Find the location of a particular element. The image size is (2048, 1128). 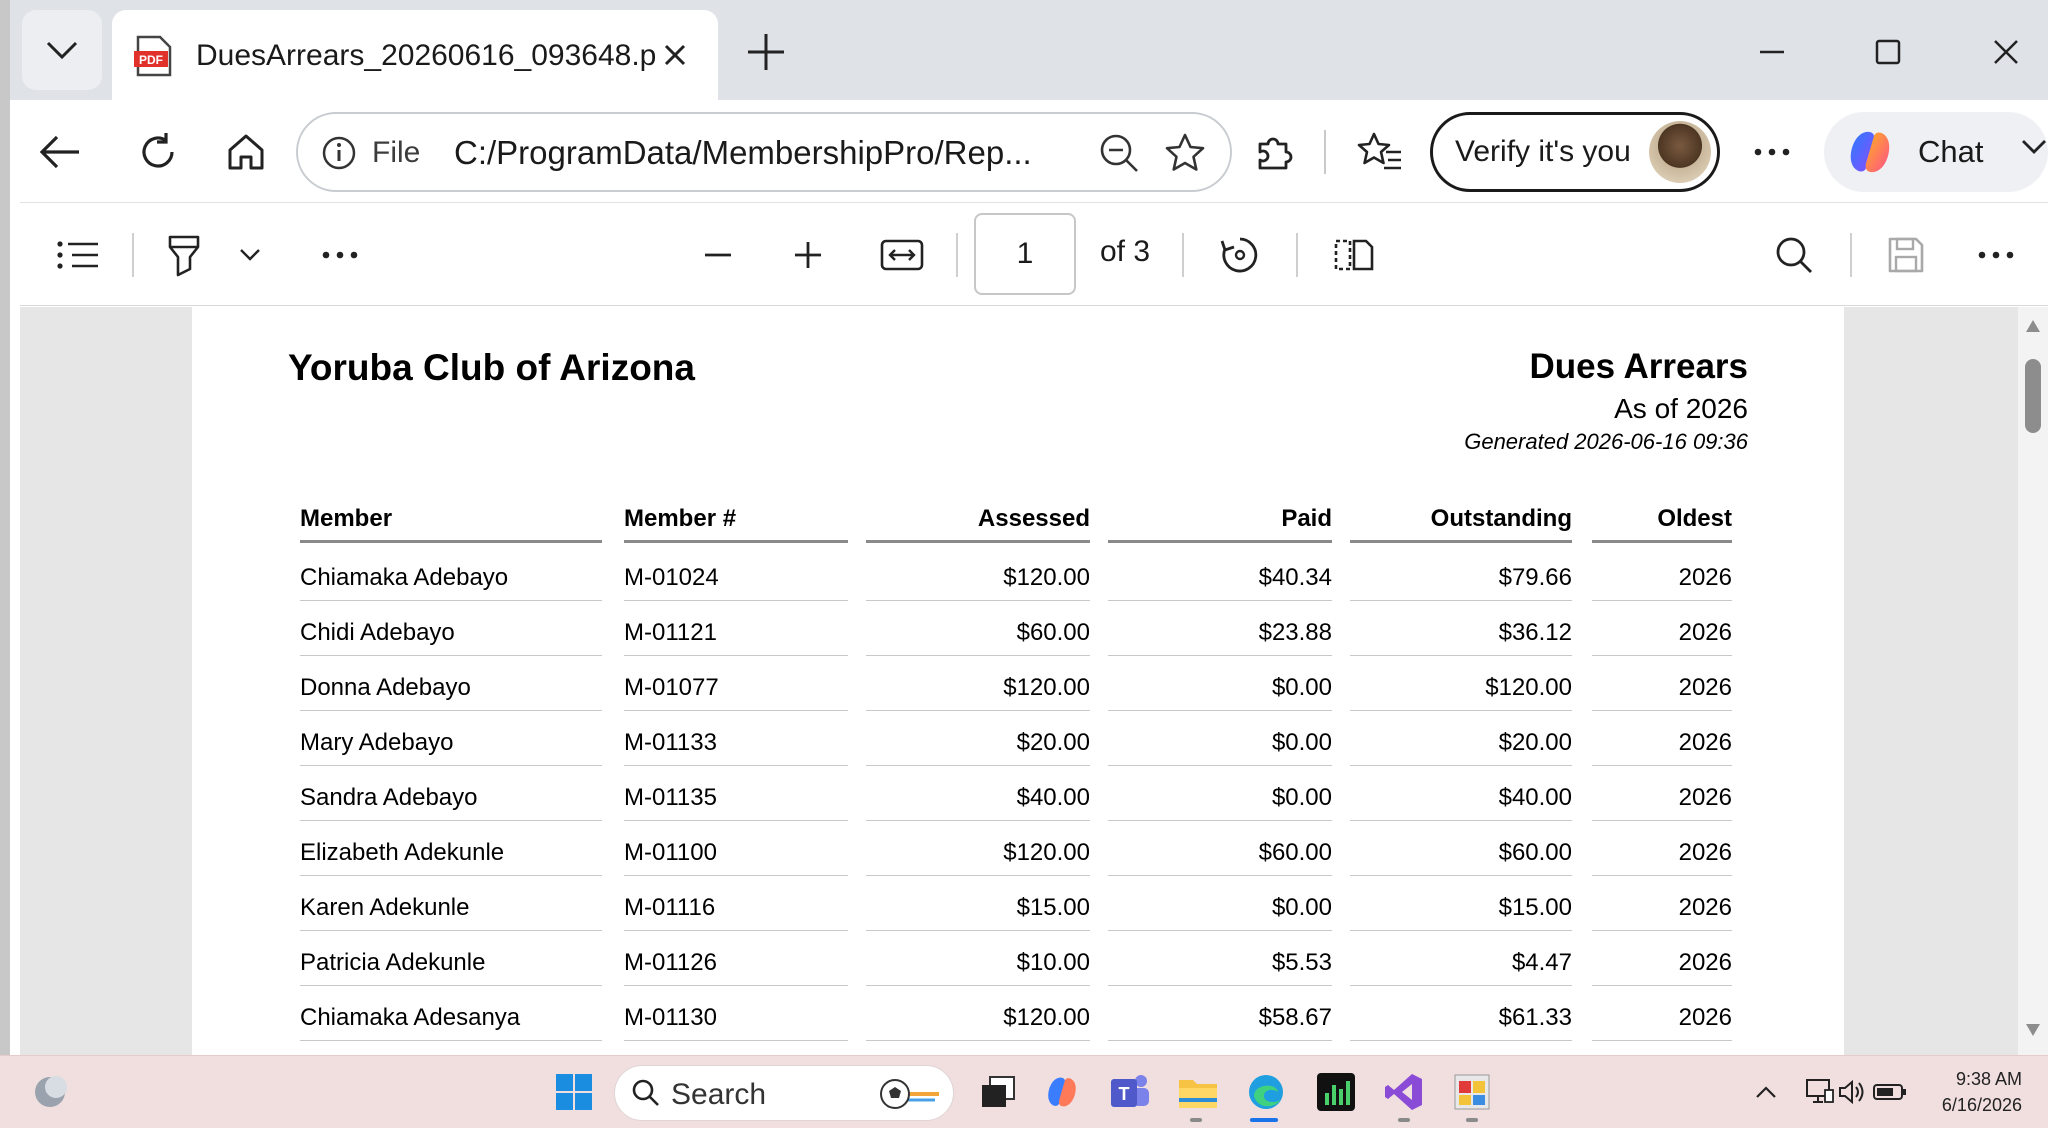

svg-text: PDF is located at coordinates (151, 60).